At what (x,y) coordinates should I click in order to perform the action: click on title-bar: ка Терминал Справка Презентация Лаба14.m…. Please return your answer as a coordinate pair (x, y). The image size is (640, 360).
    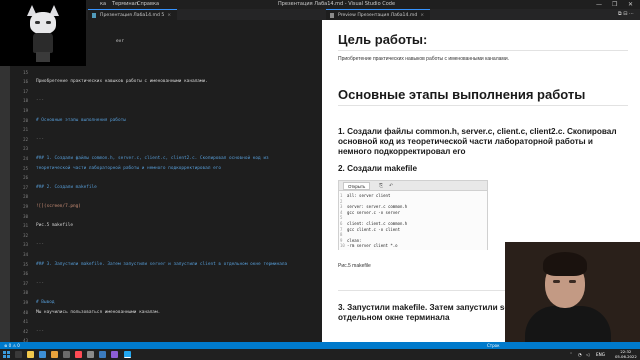
    Looking at the image, I should click on (320, 4).